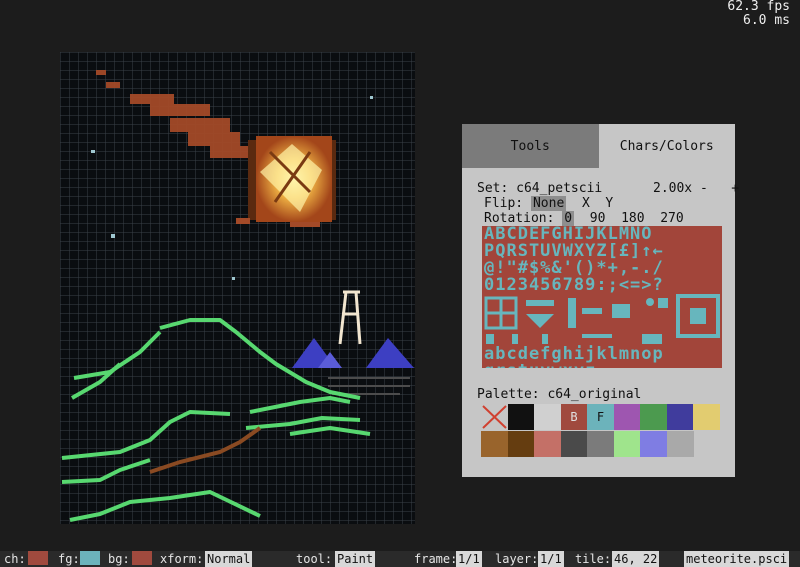 This screenshot has width=800, height=567. What do you see at coordinates (142, 558) in the screenshot?
I see `bg-color-swatch` at bounding box center [142, 558].